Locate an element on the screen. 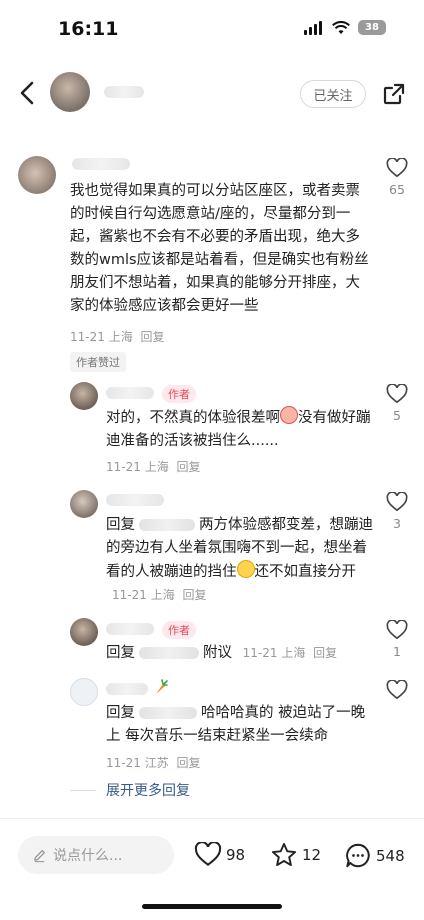 The height and width of the screenshot is (920, 424). comment-bubble-icon is located at coordinates (358, 855).